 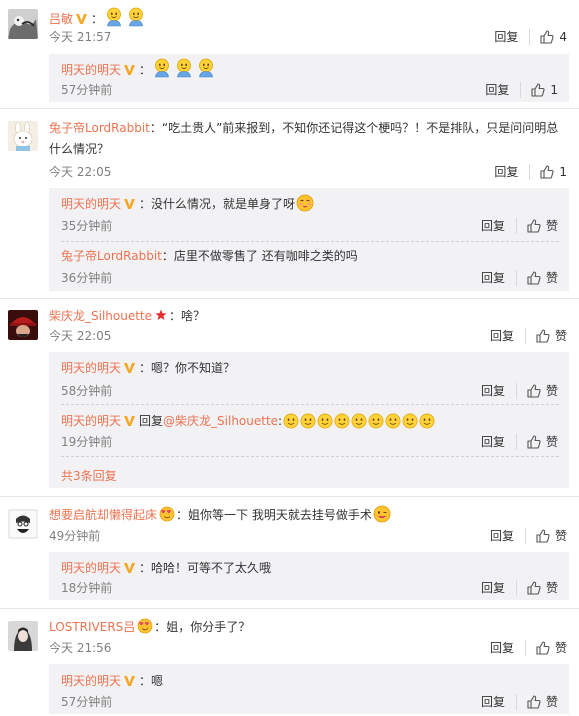 I want to click on emoji-kiss-icon, so click(x=305, y=203).